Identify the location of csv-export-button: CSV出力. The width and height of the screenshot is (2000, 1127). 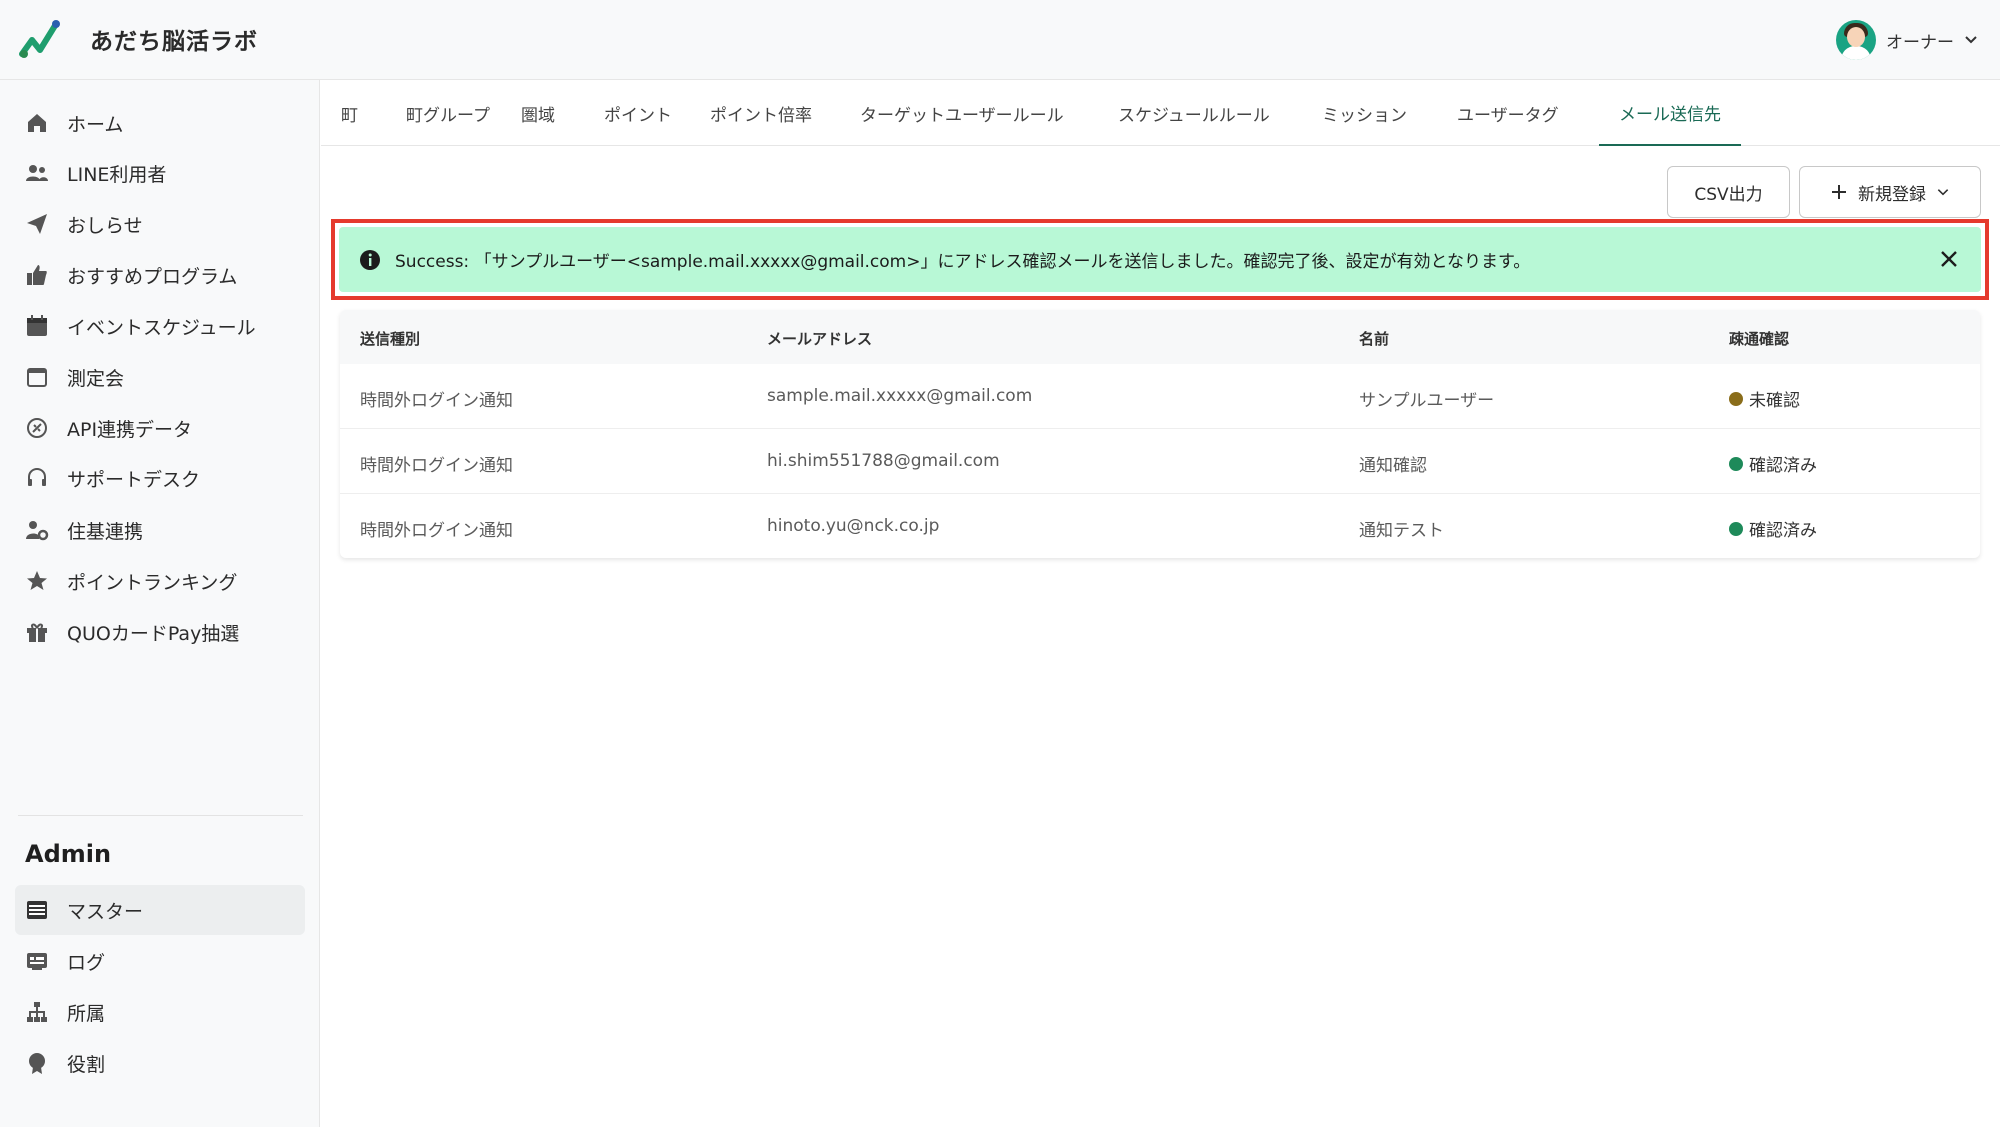
(1728, 192).